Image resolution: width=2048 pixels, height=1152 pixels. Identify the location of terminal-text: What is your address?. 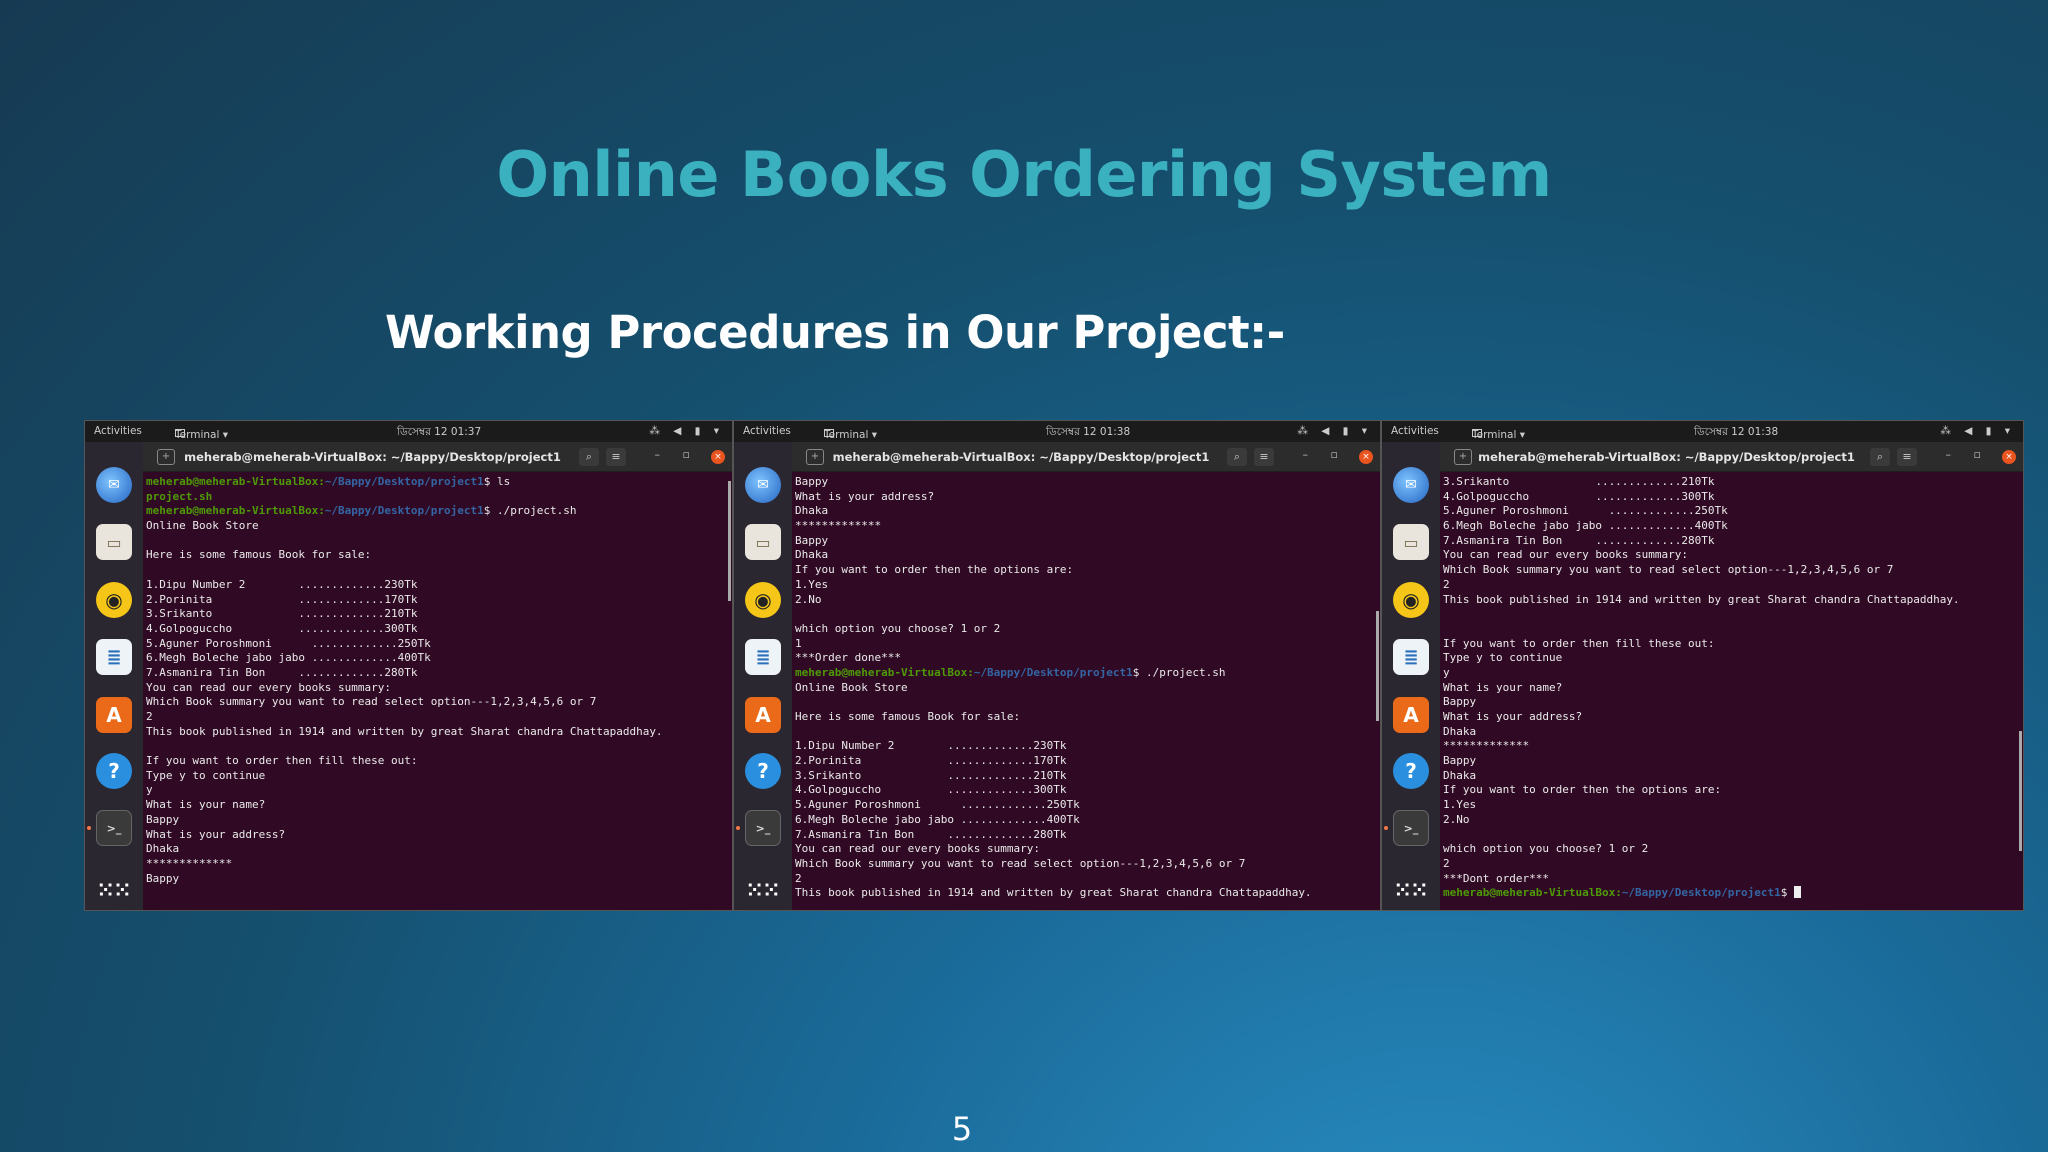
(216, 834).